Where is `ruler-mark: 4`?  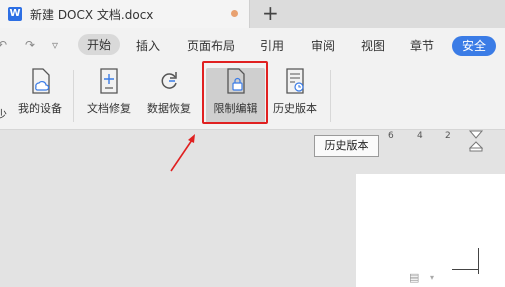
ruler-mark: 4 is located at coordinates (420, 136).